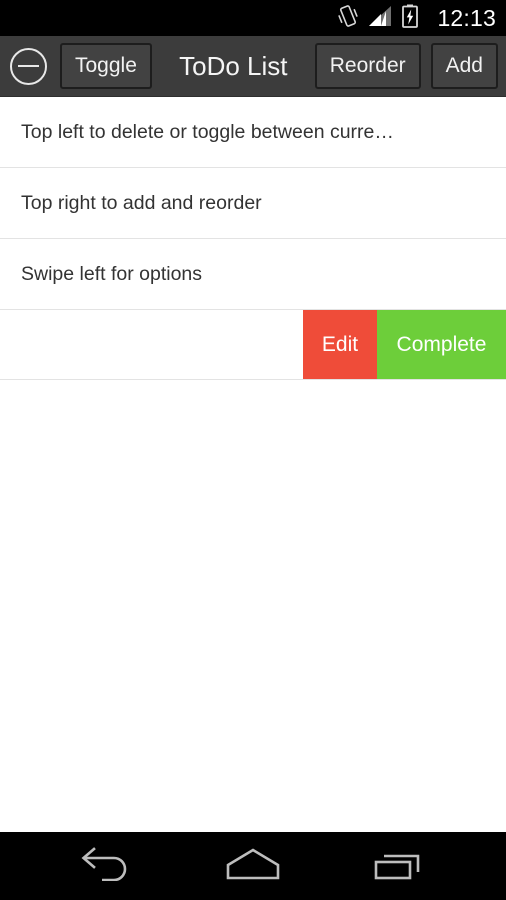 The height and width of the screenshot is (900, 506). What do you see at coordinates (466, 17) in the screenshot?
I see `status-time: 12:13` at bounding box center [466, 17].